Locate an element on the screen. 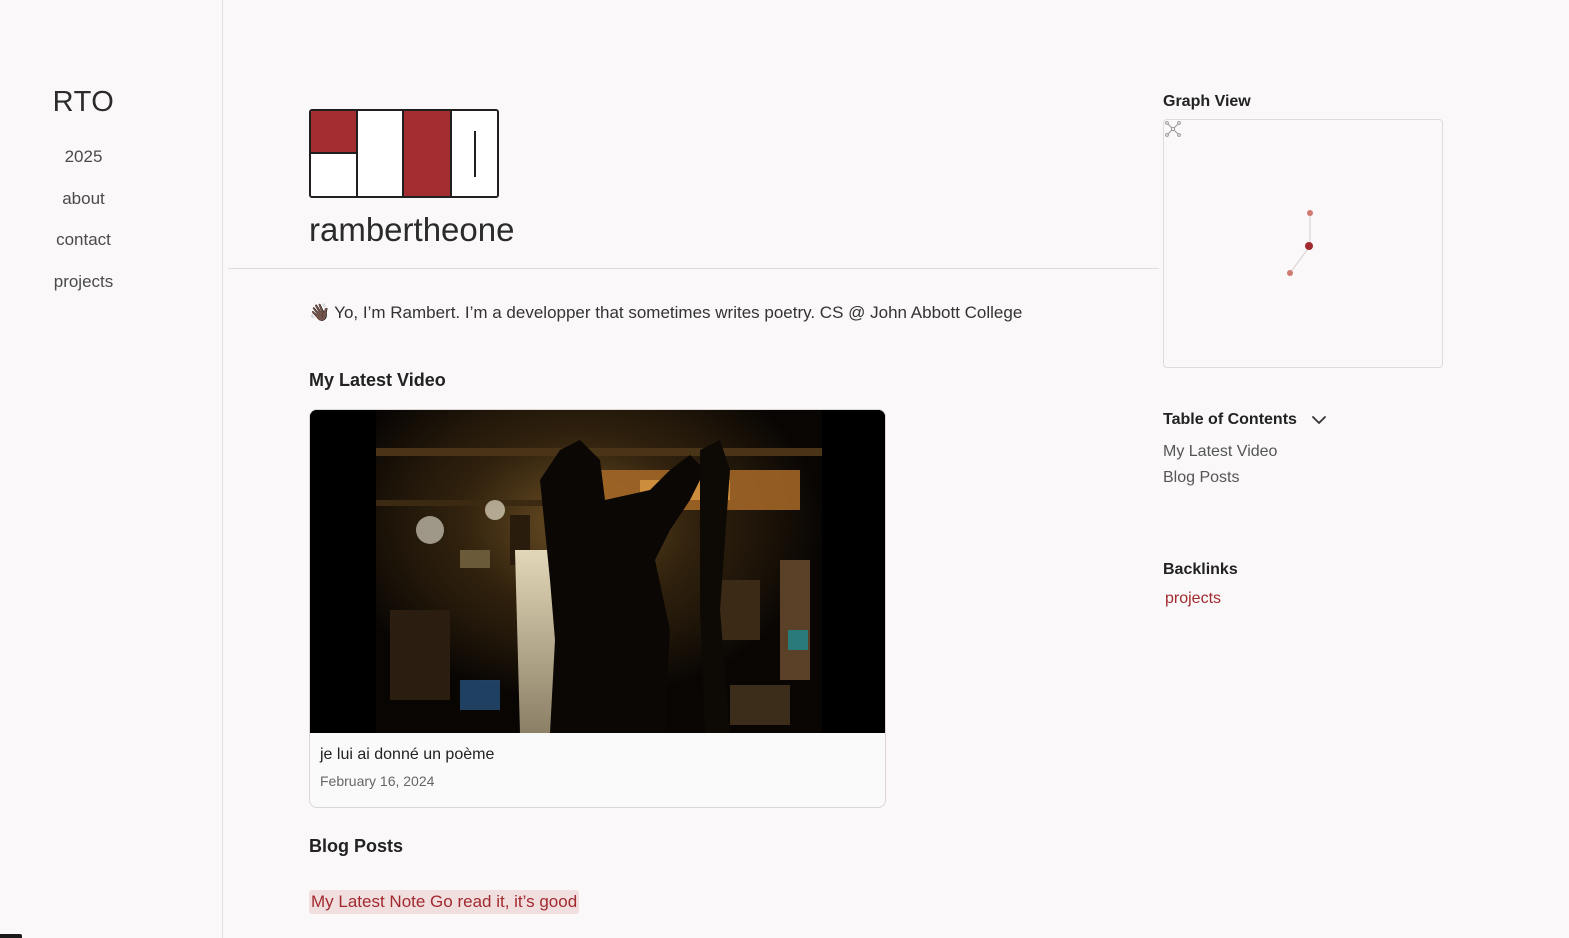 This screenshot has width=1569, height=938. latest-video-heading: My Latest Video is located at coordinates (377, 380).